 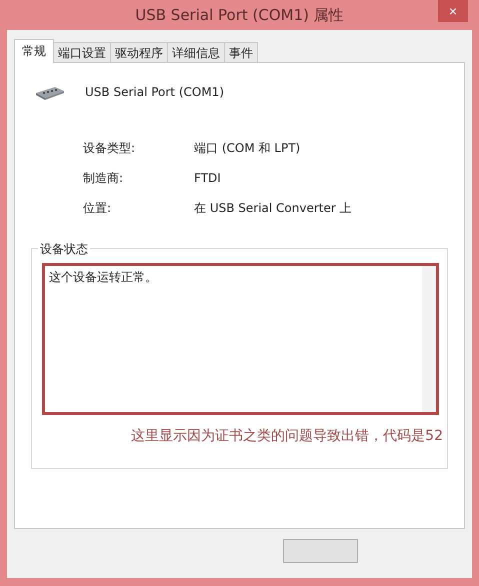 What do you see at coordinates (109, 148) in the screenshot?
I see `property-label: 设备类型:` at bounding box center [109, 148].